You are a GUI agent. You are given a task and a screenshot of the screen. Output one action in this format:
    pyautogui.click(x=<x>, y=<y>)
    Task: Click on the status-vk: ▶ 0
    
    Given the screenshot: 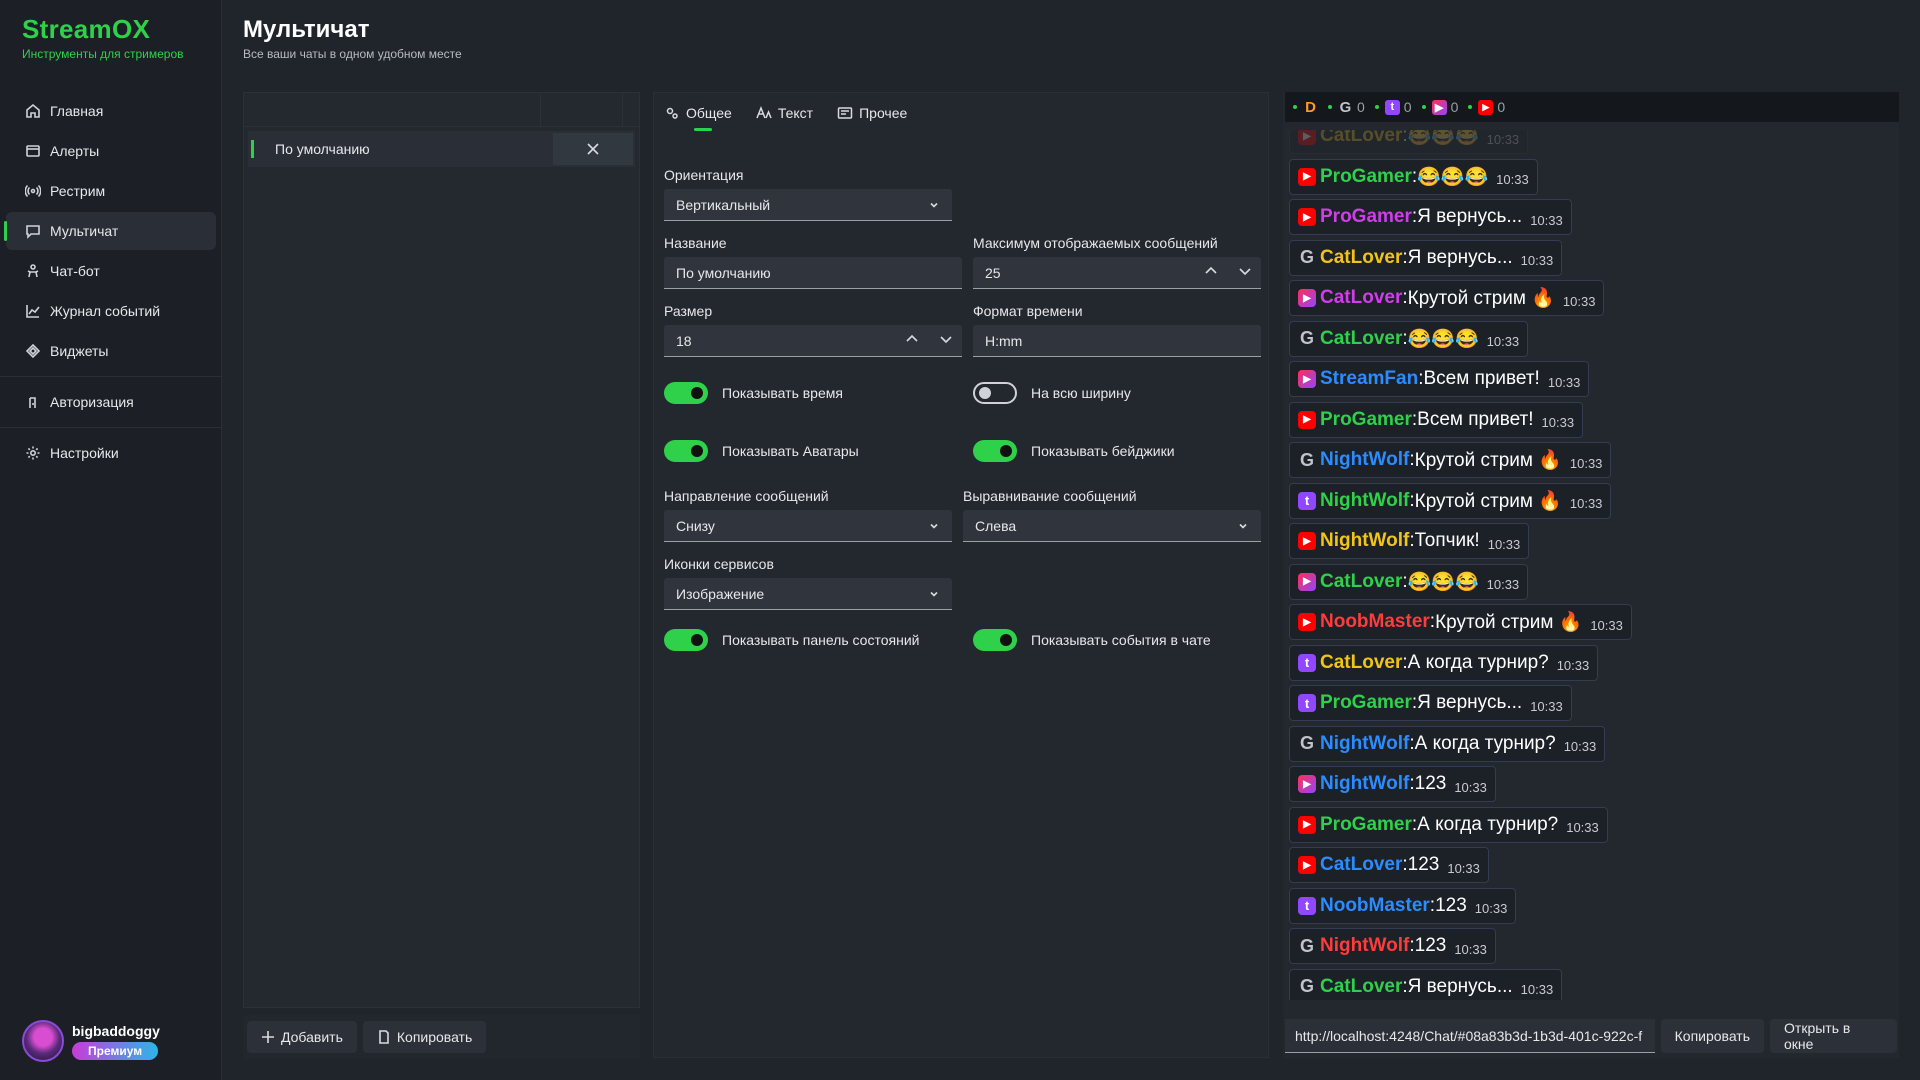 What is the action you would take?
    pyautogui.click(x=1439, y=107)
    